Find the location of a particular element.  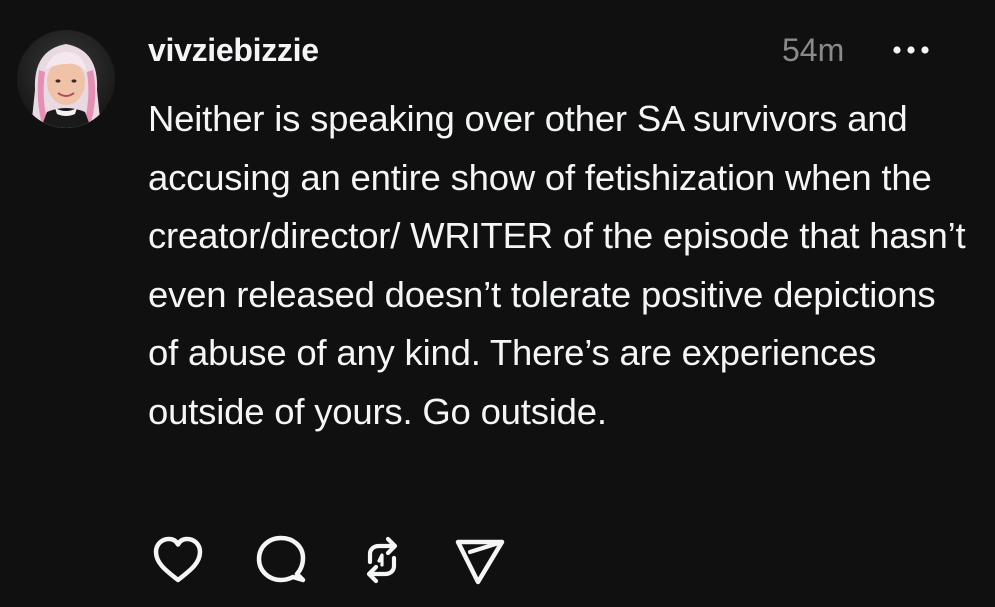

share-icon is located at coordinates (480, 560).